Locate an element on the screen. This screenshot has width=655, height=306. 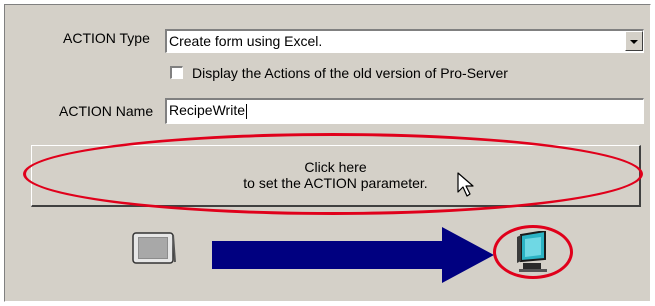
old-version-checkbox is located at coordinates (176, 72).